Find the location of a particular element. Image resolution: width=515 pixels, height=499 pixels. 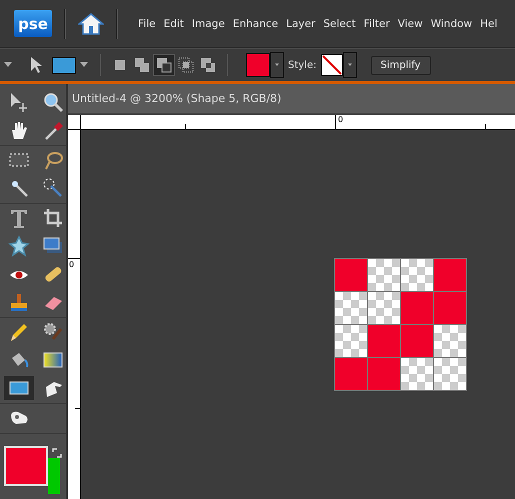

menu-item: View is located at coordinates (410, 24).